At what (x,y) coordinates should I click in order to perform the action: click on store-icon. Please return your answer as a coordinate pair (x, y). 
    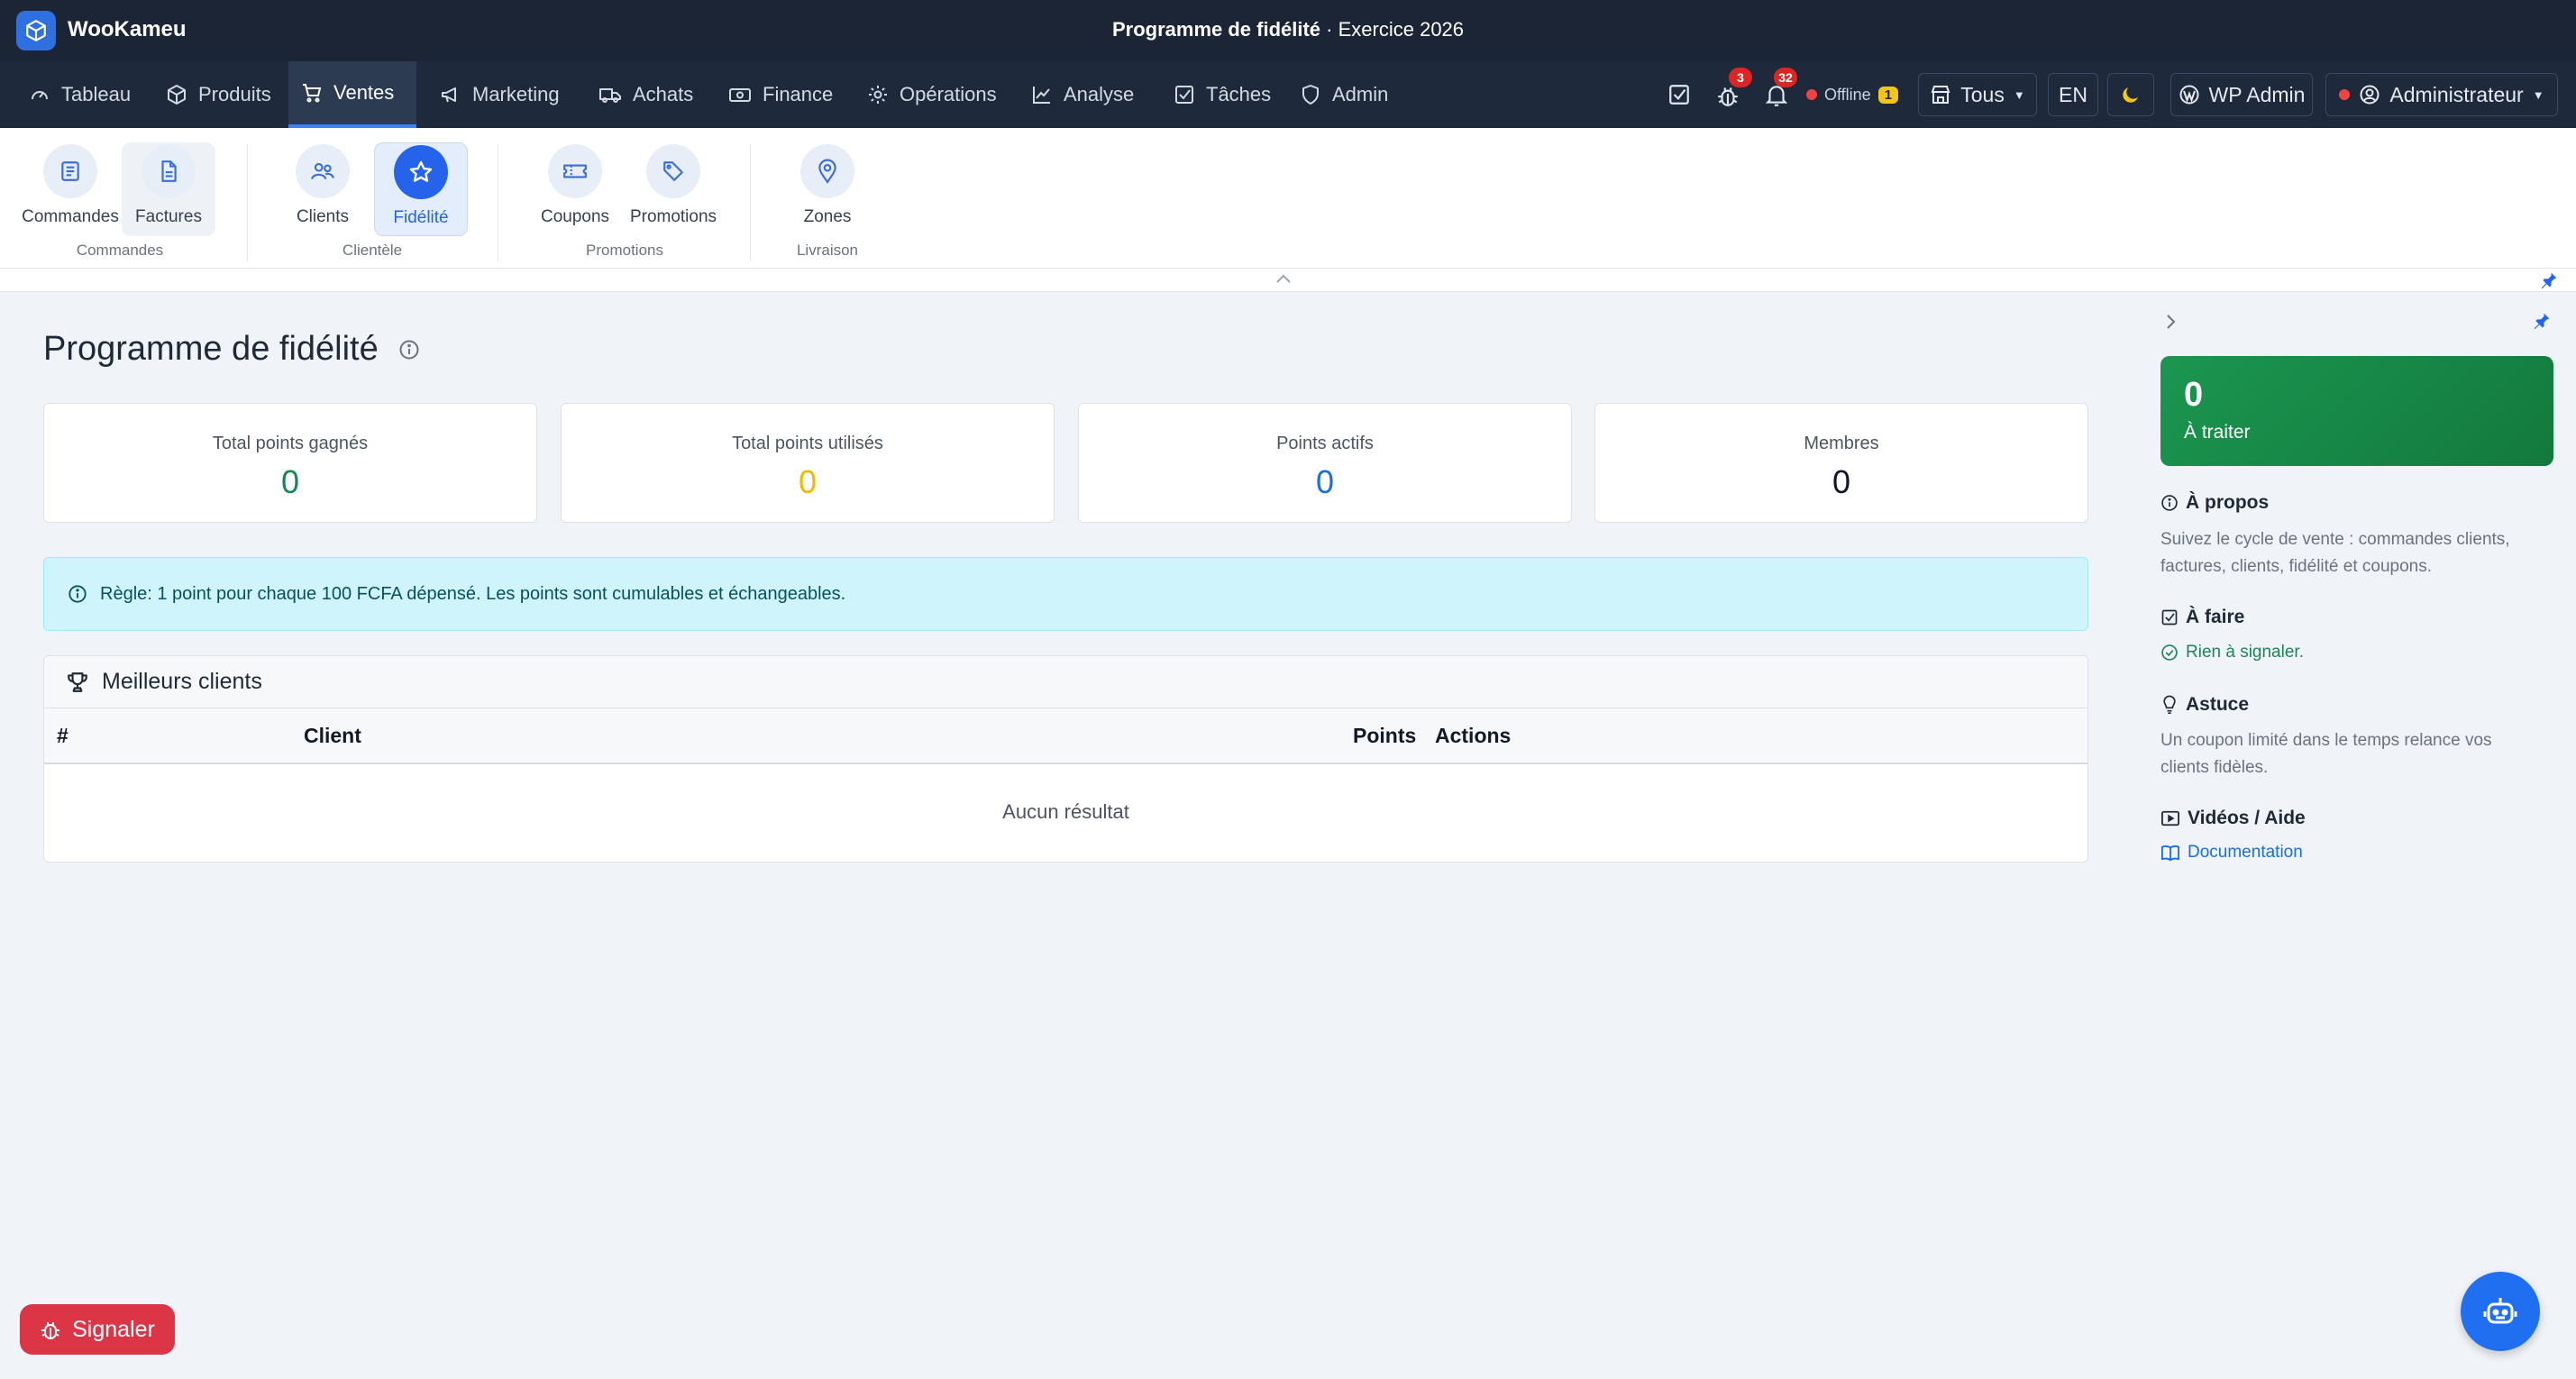
    Looking at the image, I should click on (1940, 95).